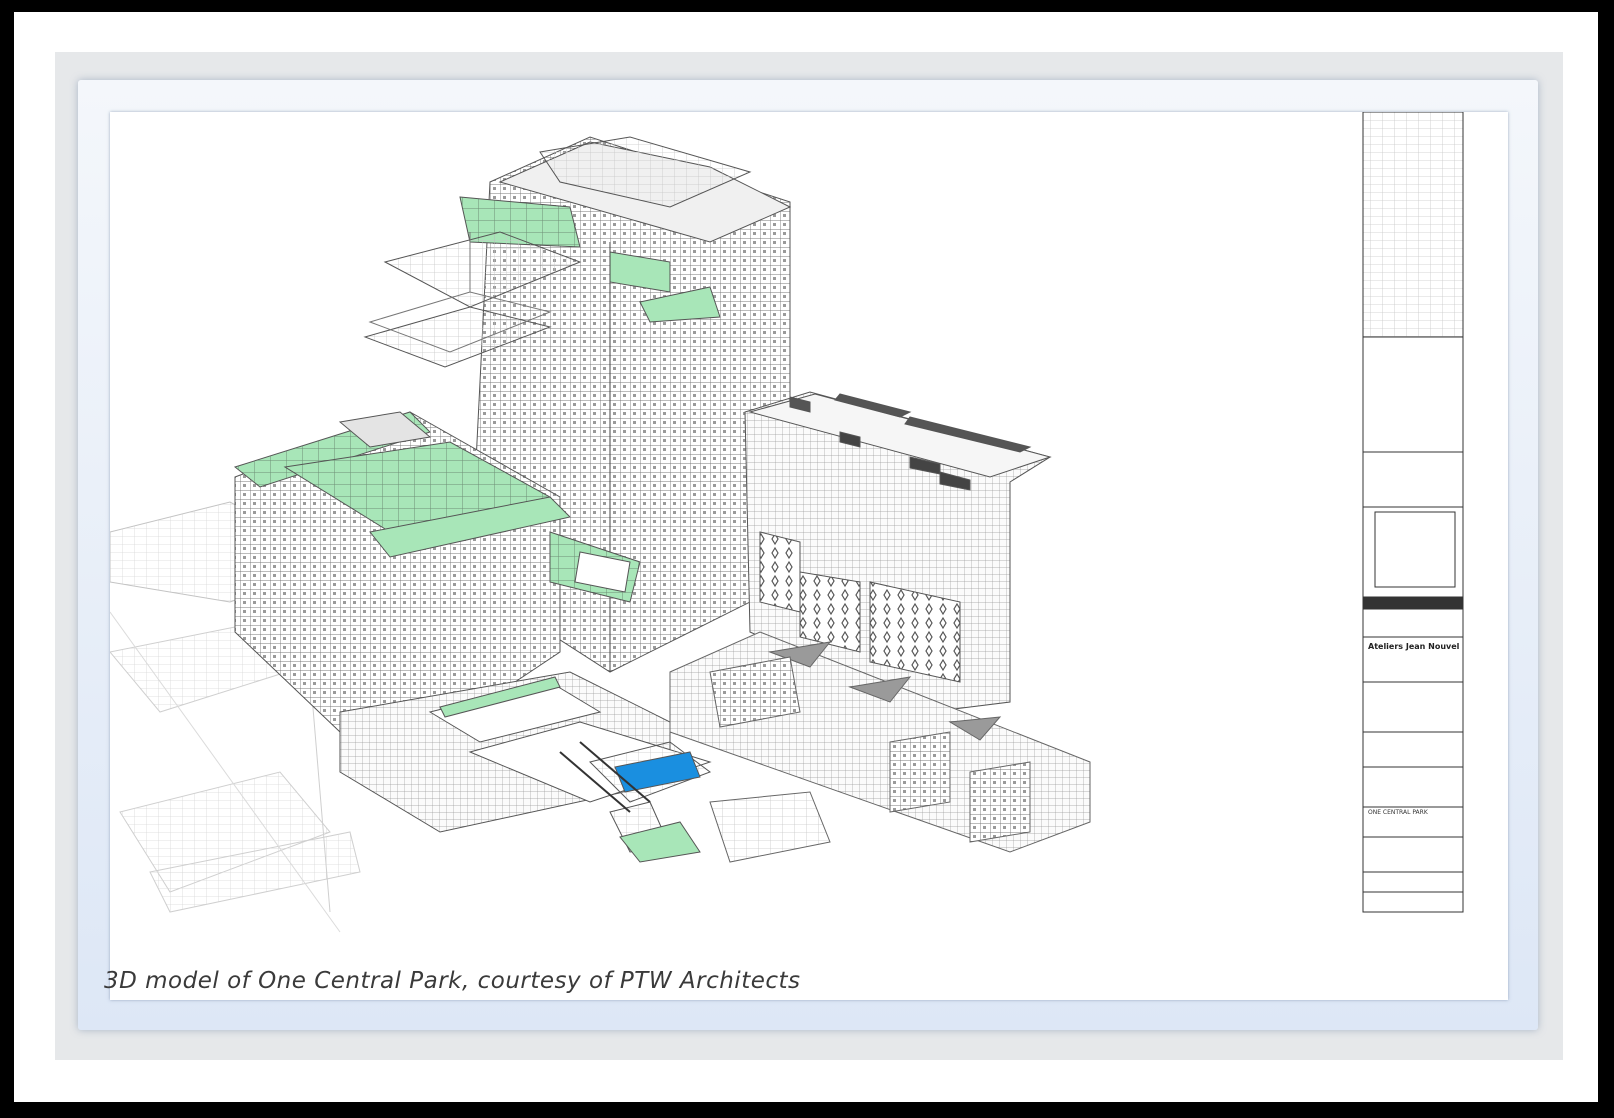 The width and height of the screenshot is (1614, 1118). I want to click on title-block-firm: Ateliers Jean Nouvel, so click(1414, 646).